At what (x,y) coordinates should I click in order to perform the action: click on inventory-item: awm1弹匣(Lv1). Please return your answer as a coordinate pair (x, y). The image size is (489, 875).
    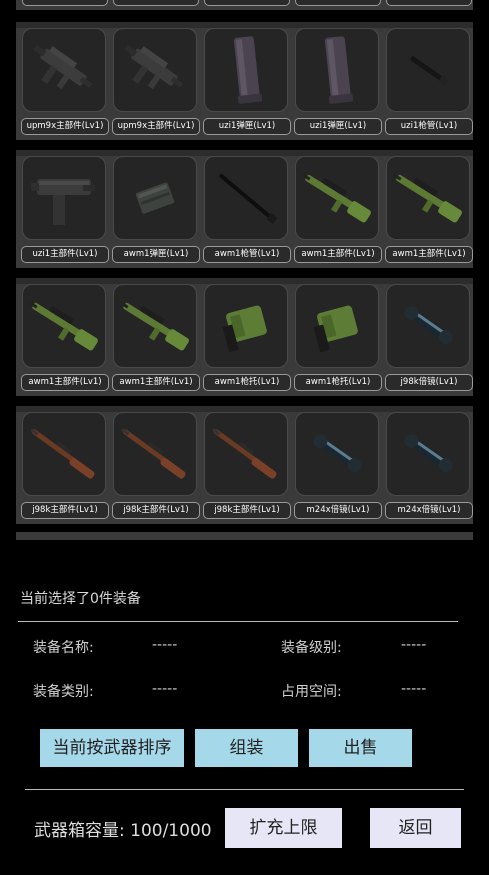
    Looking at the image, I should click on (156, 209).